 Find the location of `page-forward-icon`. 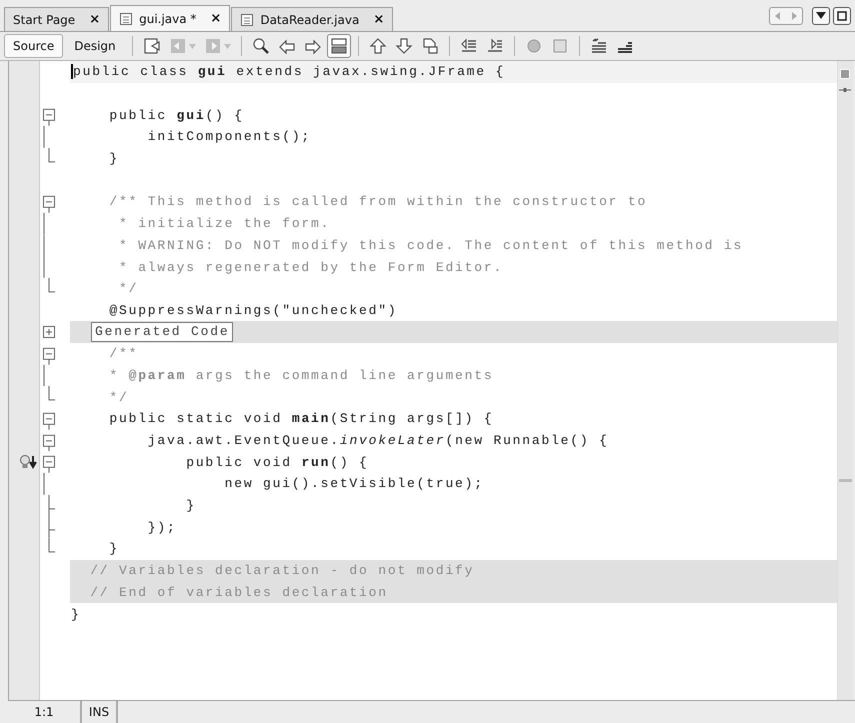

page-forward-icon is located at coordinates (213, 46).